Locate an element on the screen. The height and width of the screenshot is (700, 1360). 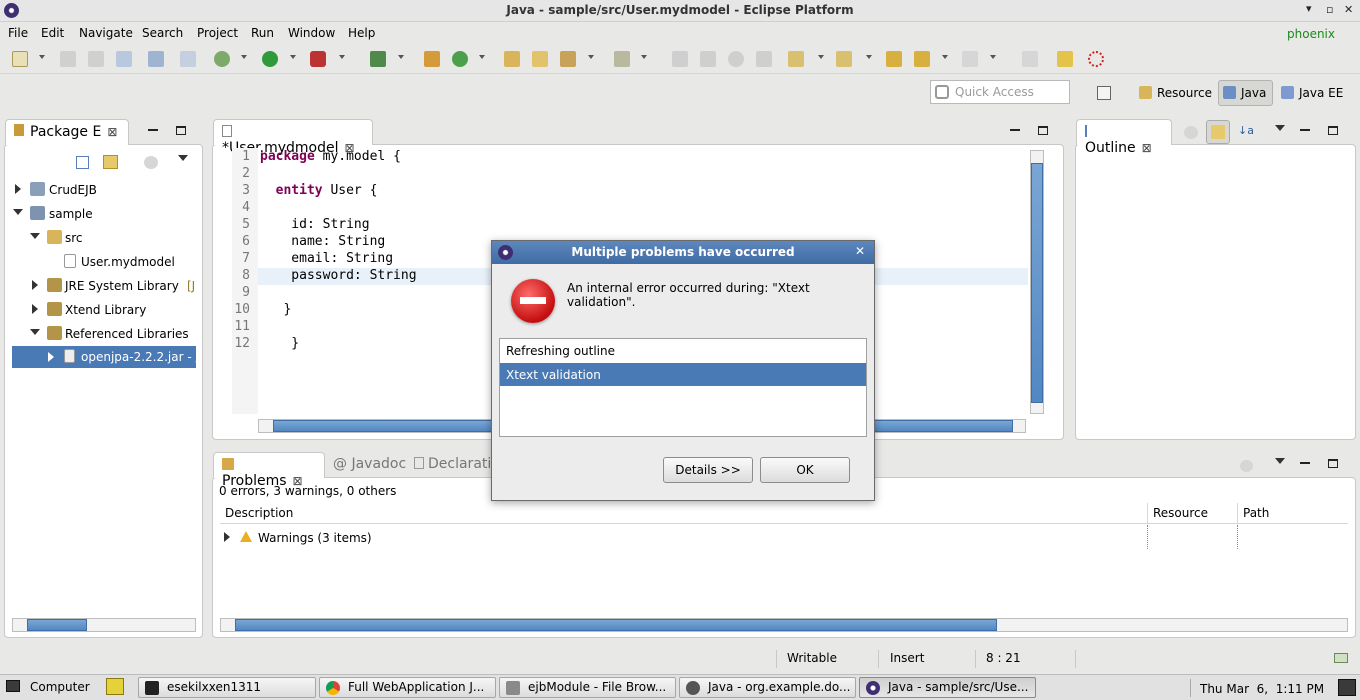
column-description: Description is located at coordinates (684, 513).